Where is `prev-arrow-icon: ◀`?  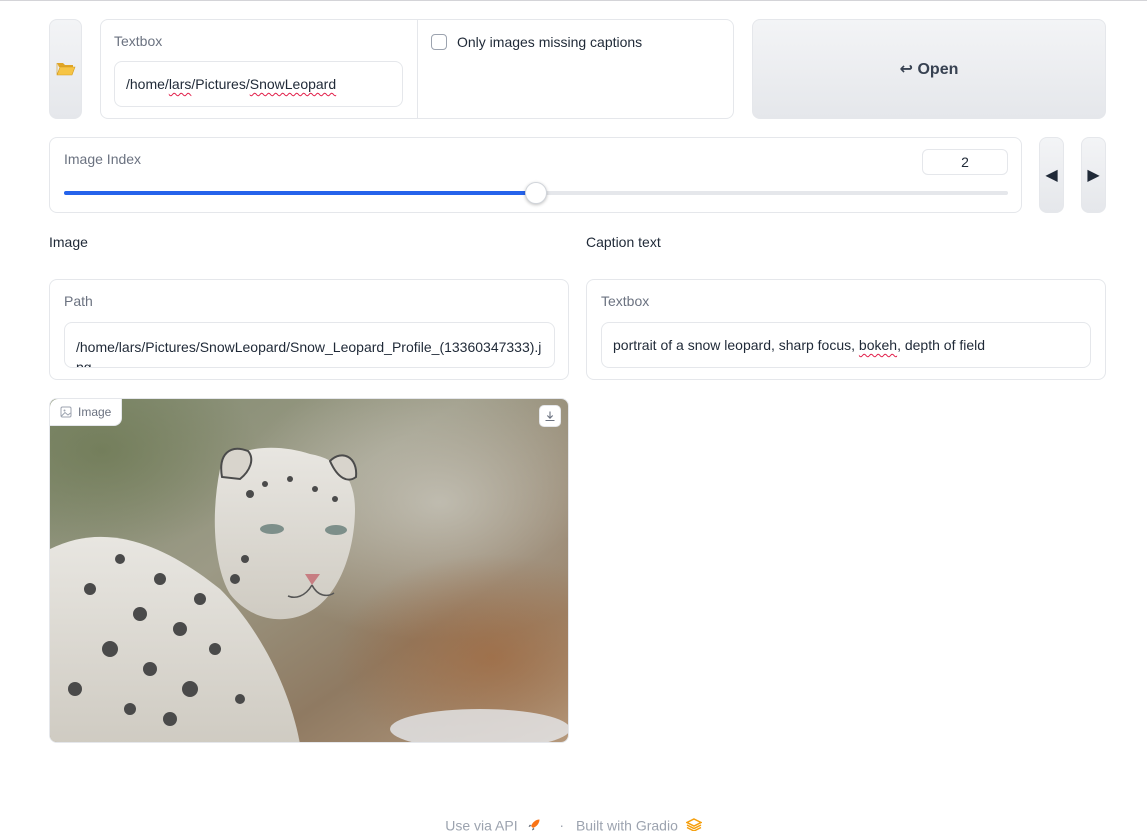
prev-arrow-icon: ◀ is located at coordinates (1051, 175).